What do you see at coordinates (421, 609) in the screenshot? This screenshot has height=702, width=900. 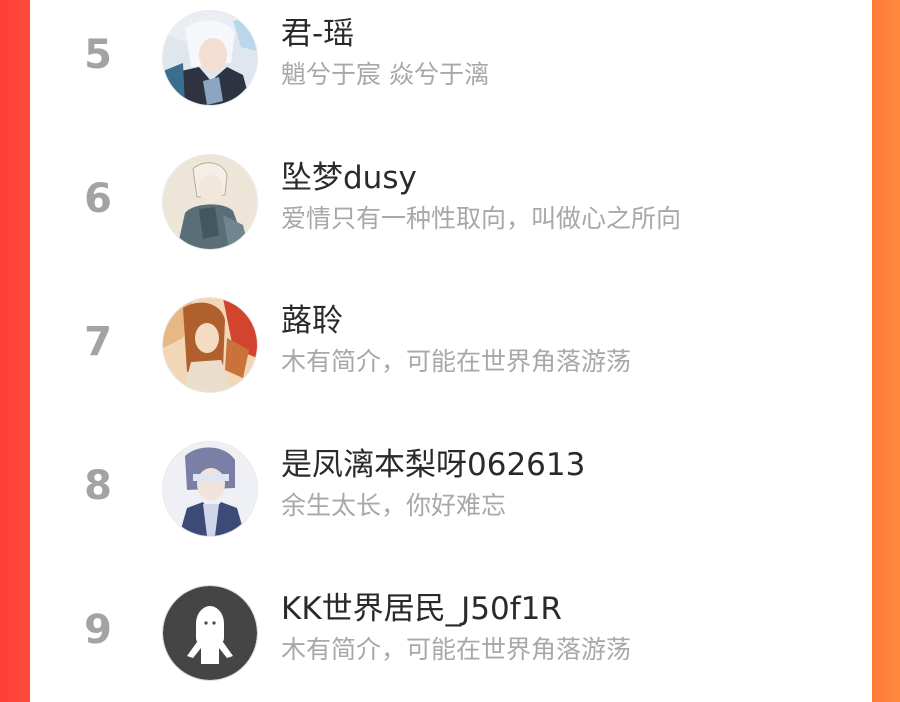 I see `user-name: KK世界居民_J50f1R` at bounding box center [421, 609].